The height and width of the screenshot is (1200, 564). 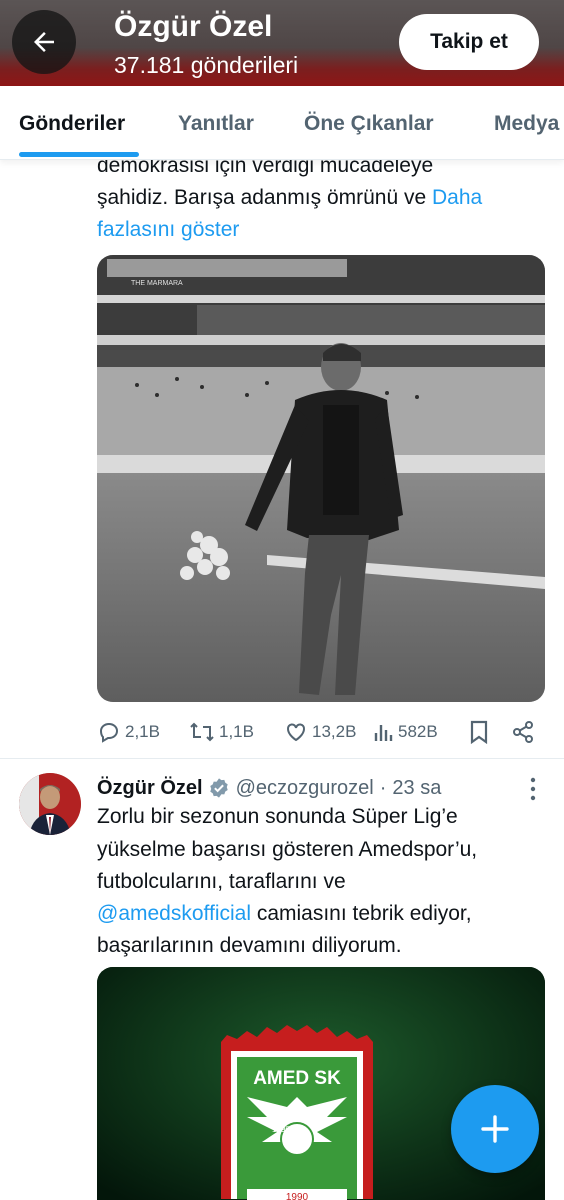 I want to click on more-options-button, so click(x=533, y=789).